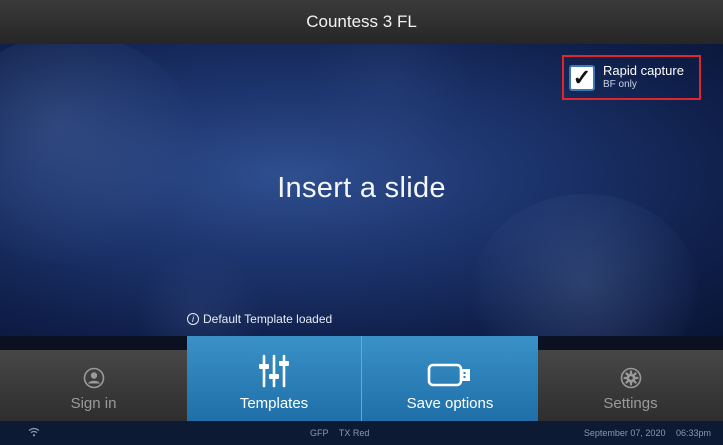 The height and width of the screenshot is (445, 723). Describe the element at coordinates (193, 319) in the screenshot. I see `info-icon: i` at that location.